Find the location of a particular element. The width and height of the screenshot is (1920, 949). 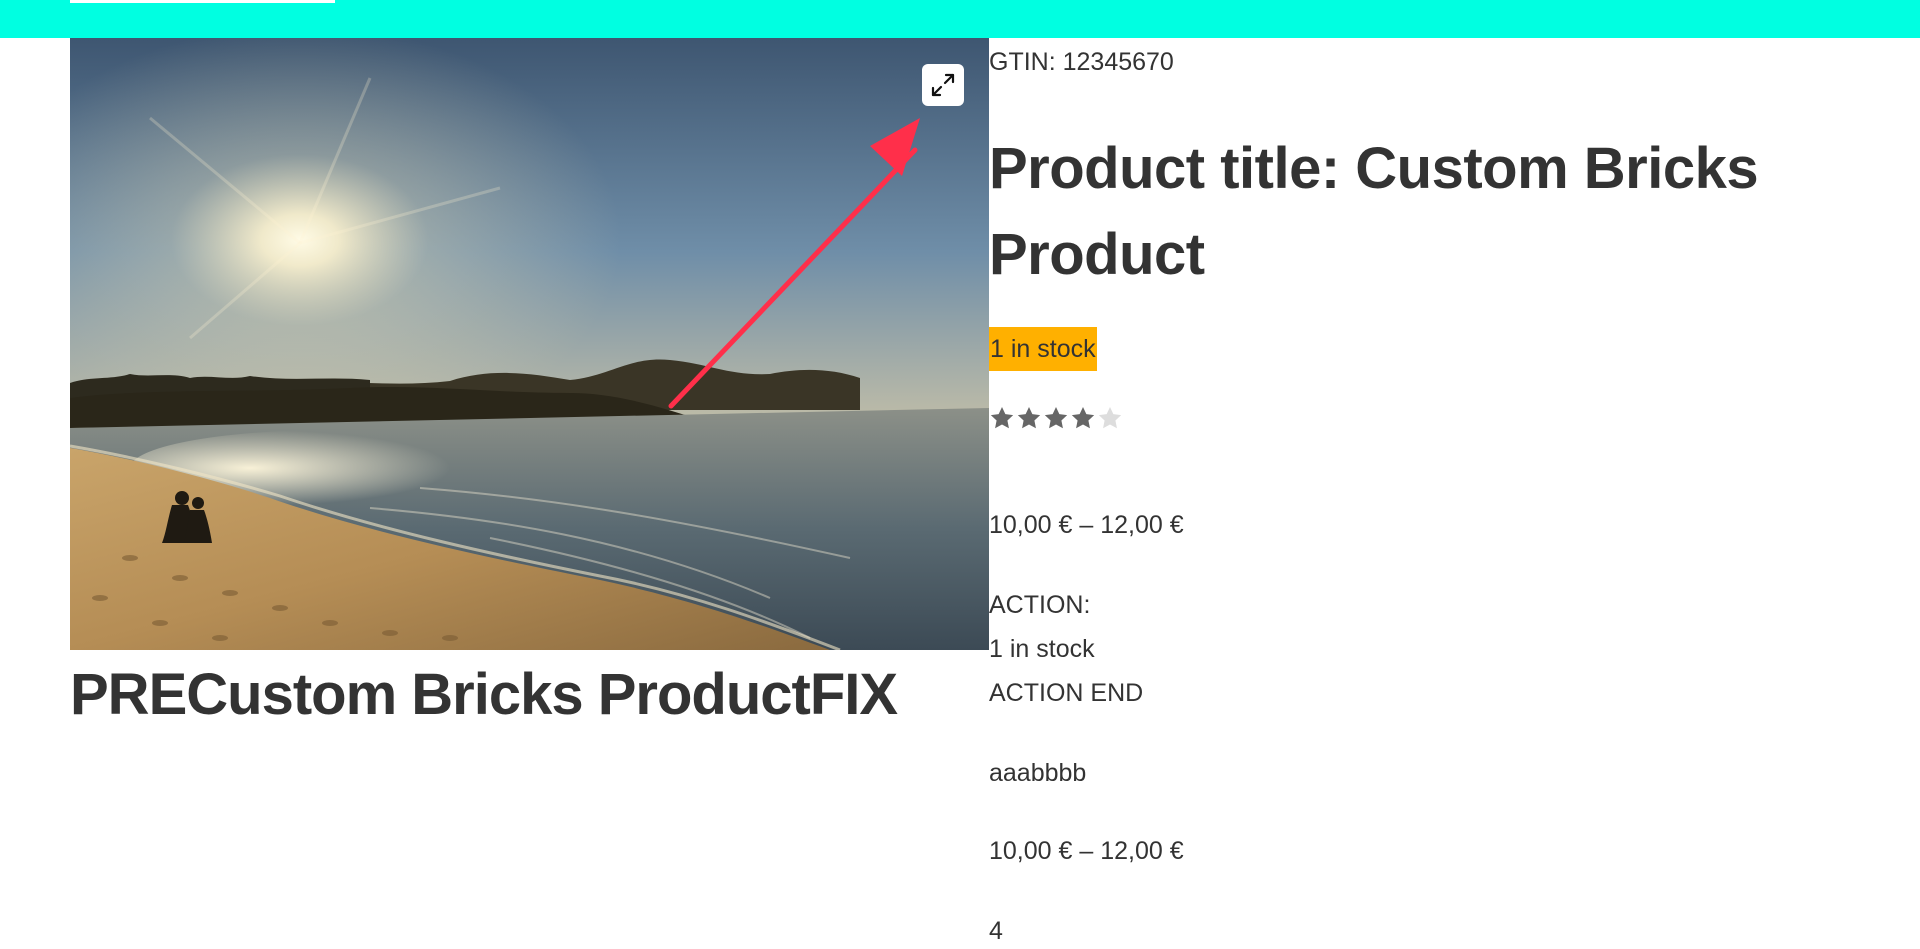

stock-badge: 1 in stock is located at coordinates (1043, 349).